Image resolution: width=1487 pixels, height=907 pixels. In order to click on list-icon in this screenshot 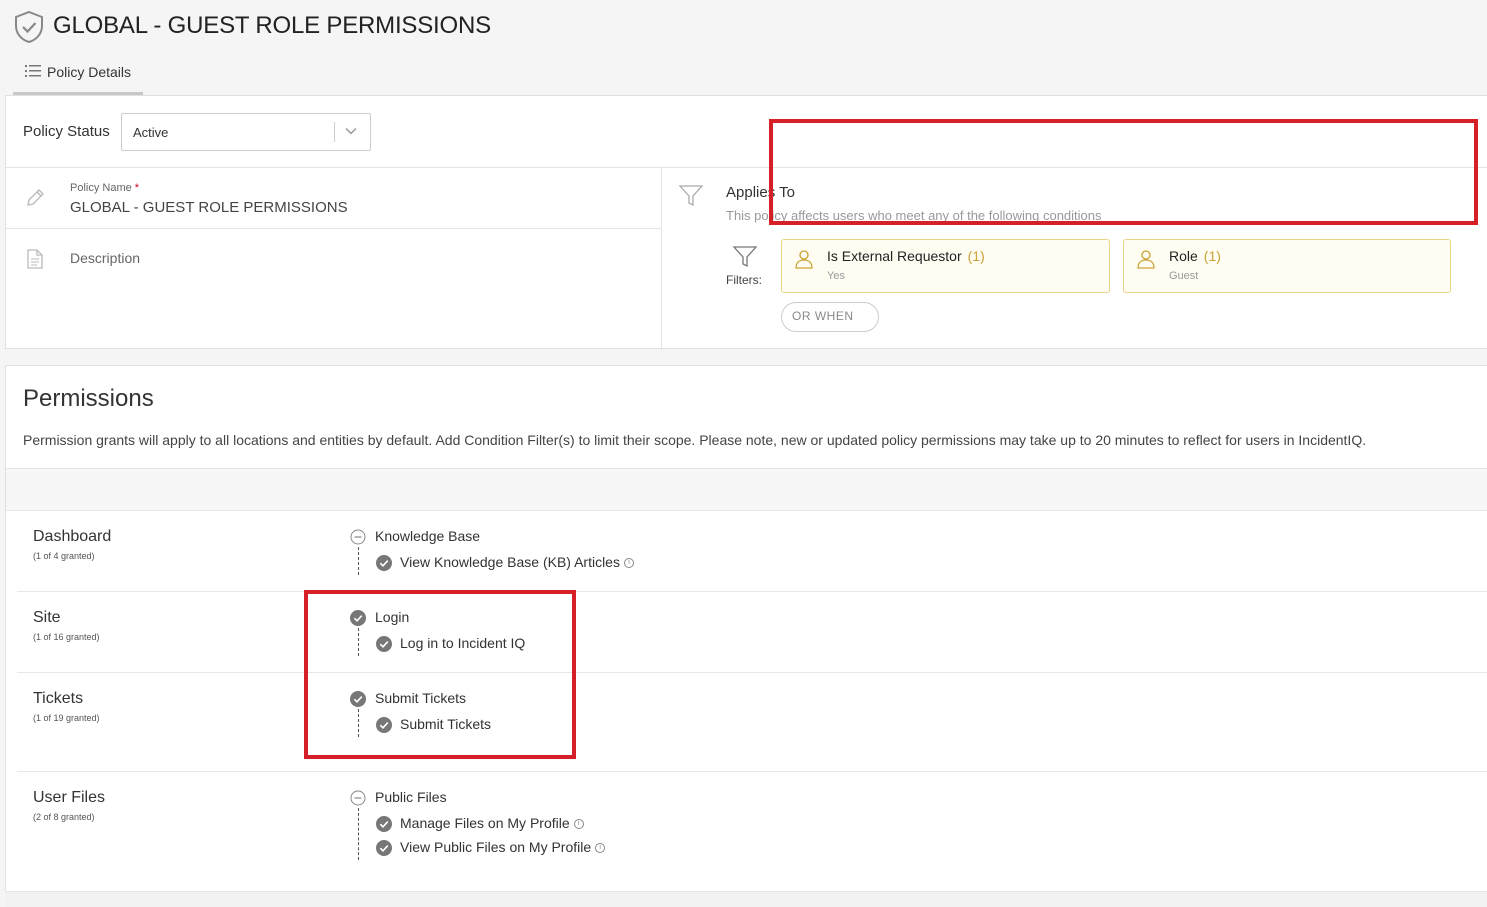, I will do `click(33, 71)`.